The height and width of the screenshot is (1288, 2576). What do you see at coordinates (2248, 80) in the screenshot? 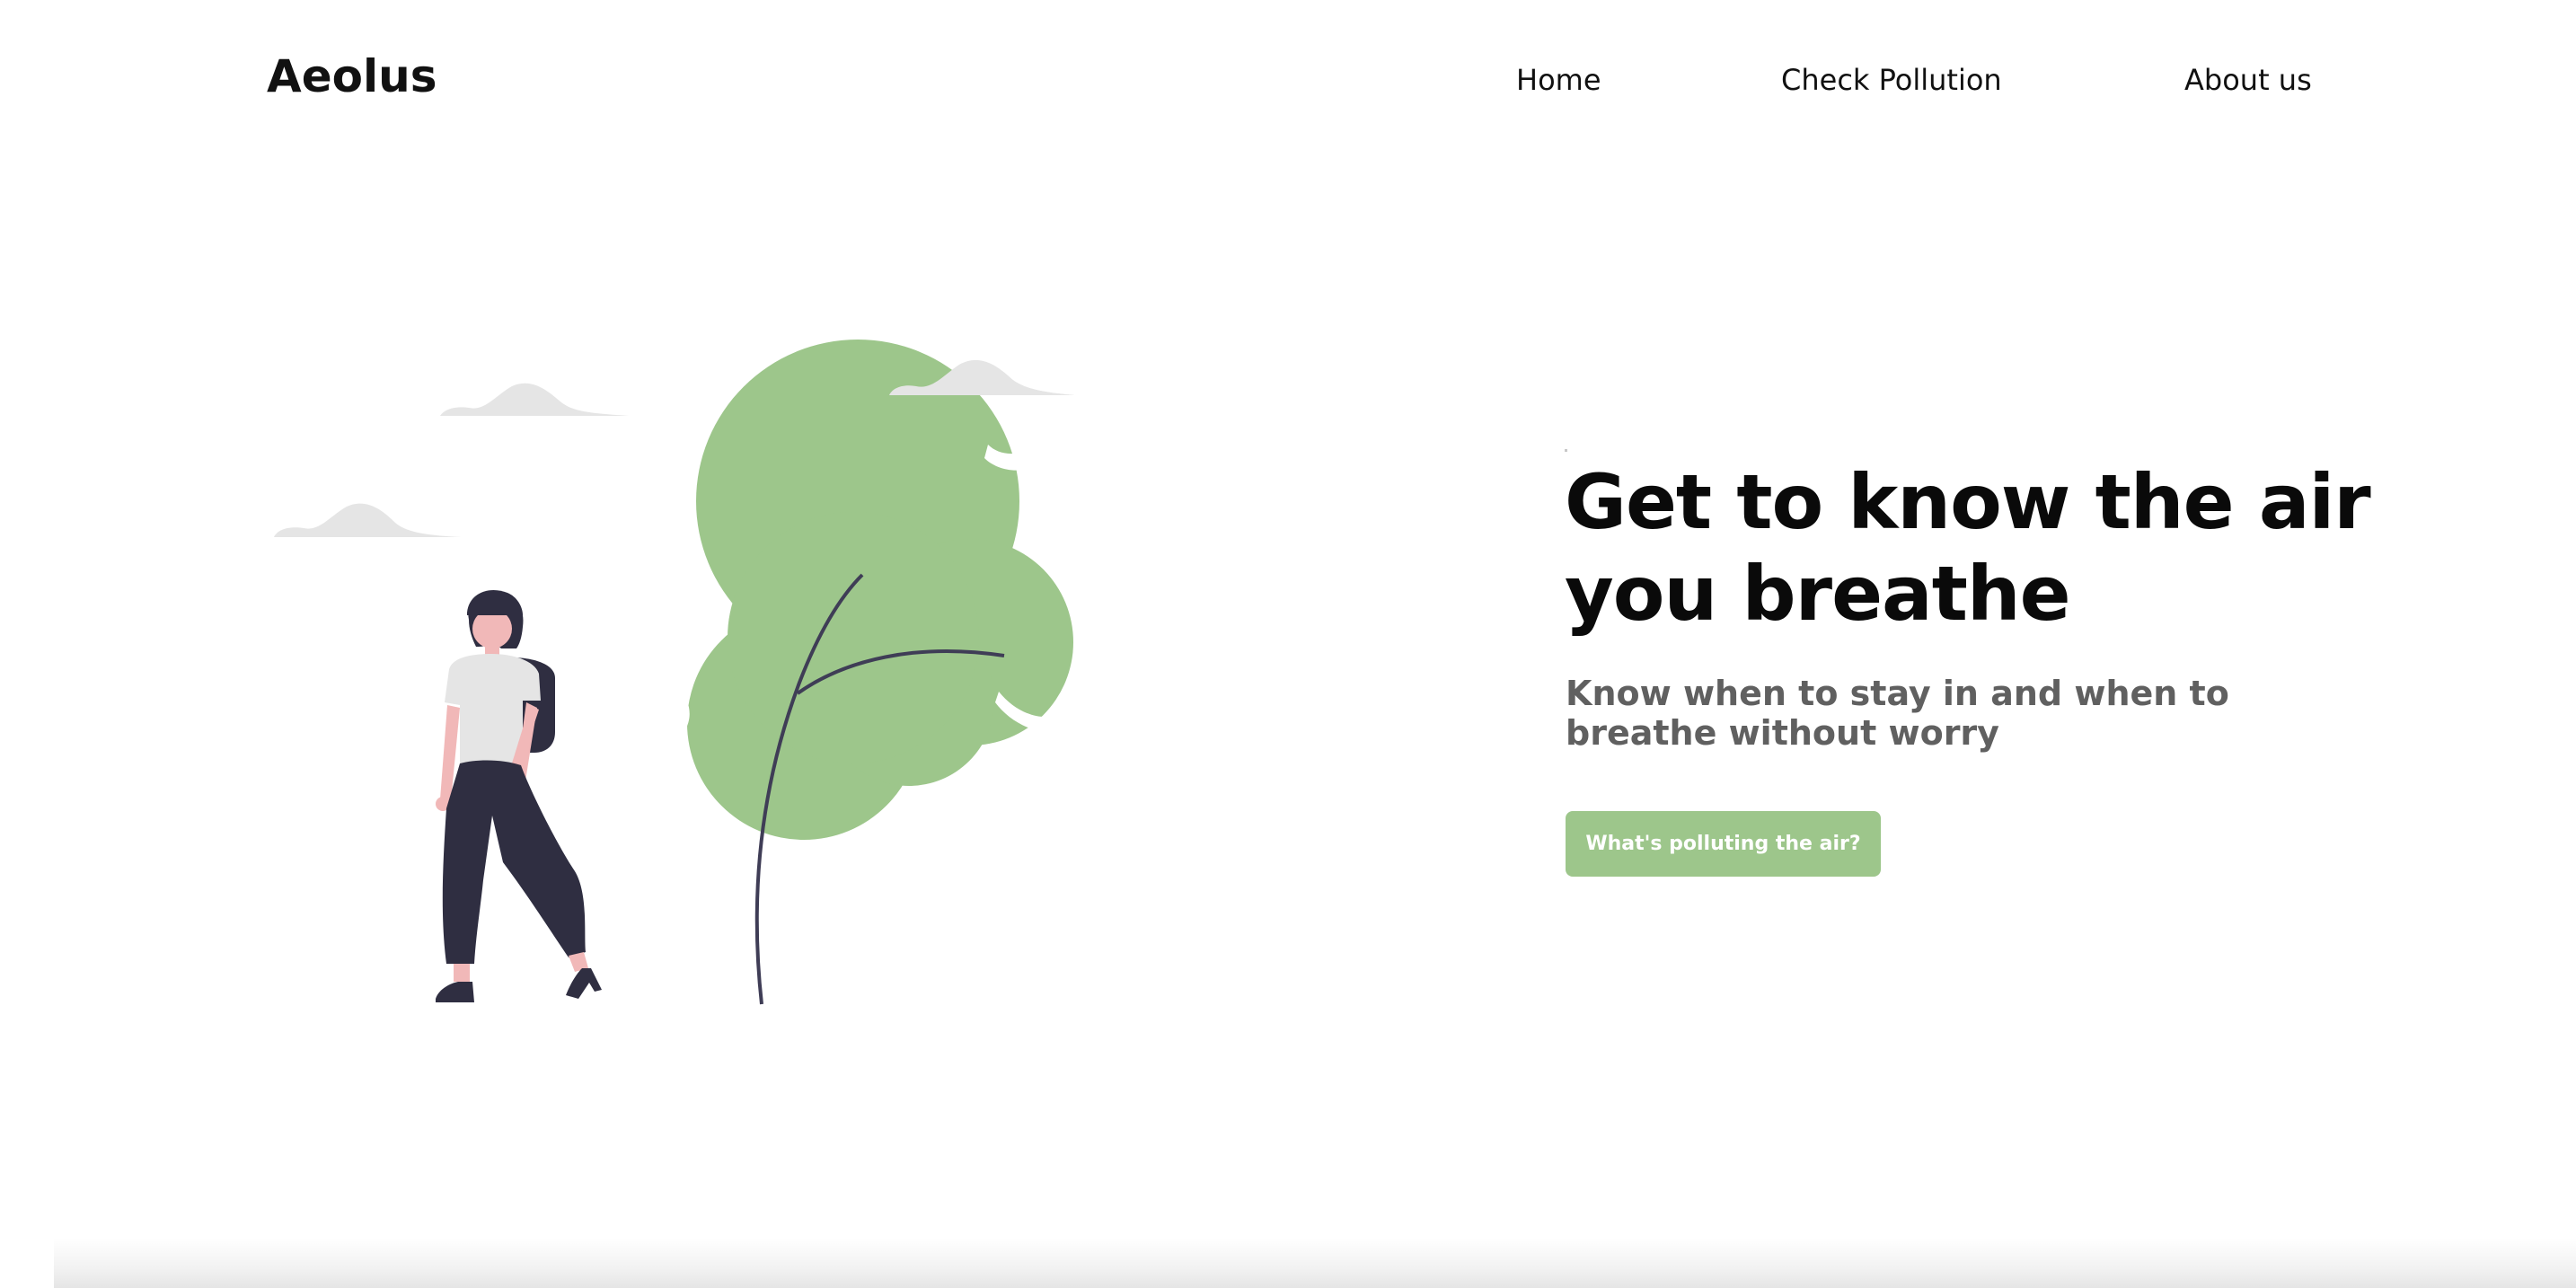
I see `nav-link-about-us: About us` at bounding box center [2248, 80].